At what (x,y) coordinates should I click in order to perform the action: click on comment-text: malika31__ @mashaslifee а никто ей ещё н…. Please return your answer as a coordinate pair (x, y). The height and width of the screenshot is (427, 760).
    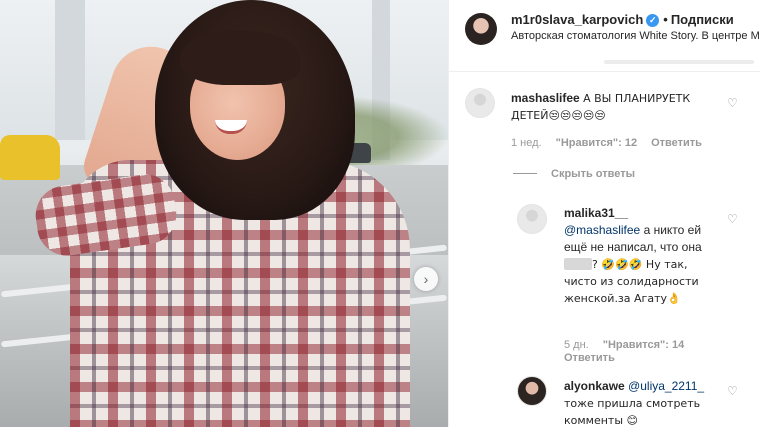
    Looking at the image, I should click on (641, 256).